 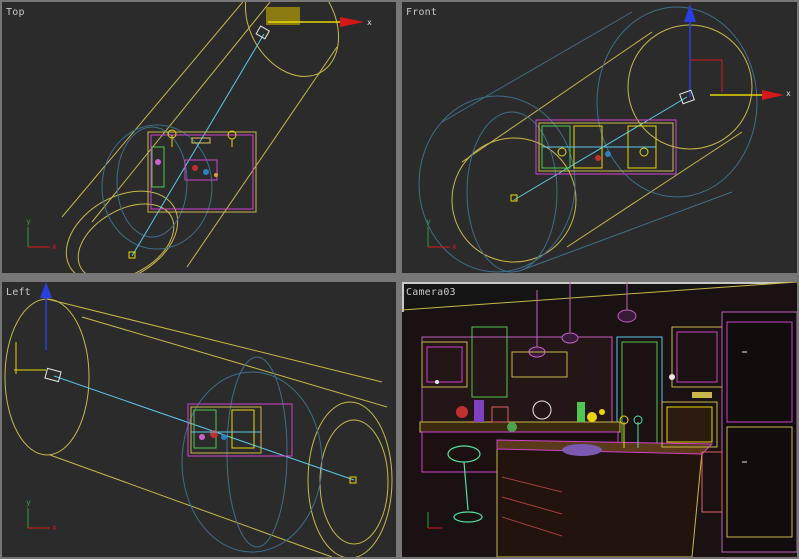 What do you see at coordinates (41, 234) in the screenshot?
I see `top-corner-axis: y x` at bounding box center [41, 234].